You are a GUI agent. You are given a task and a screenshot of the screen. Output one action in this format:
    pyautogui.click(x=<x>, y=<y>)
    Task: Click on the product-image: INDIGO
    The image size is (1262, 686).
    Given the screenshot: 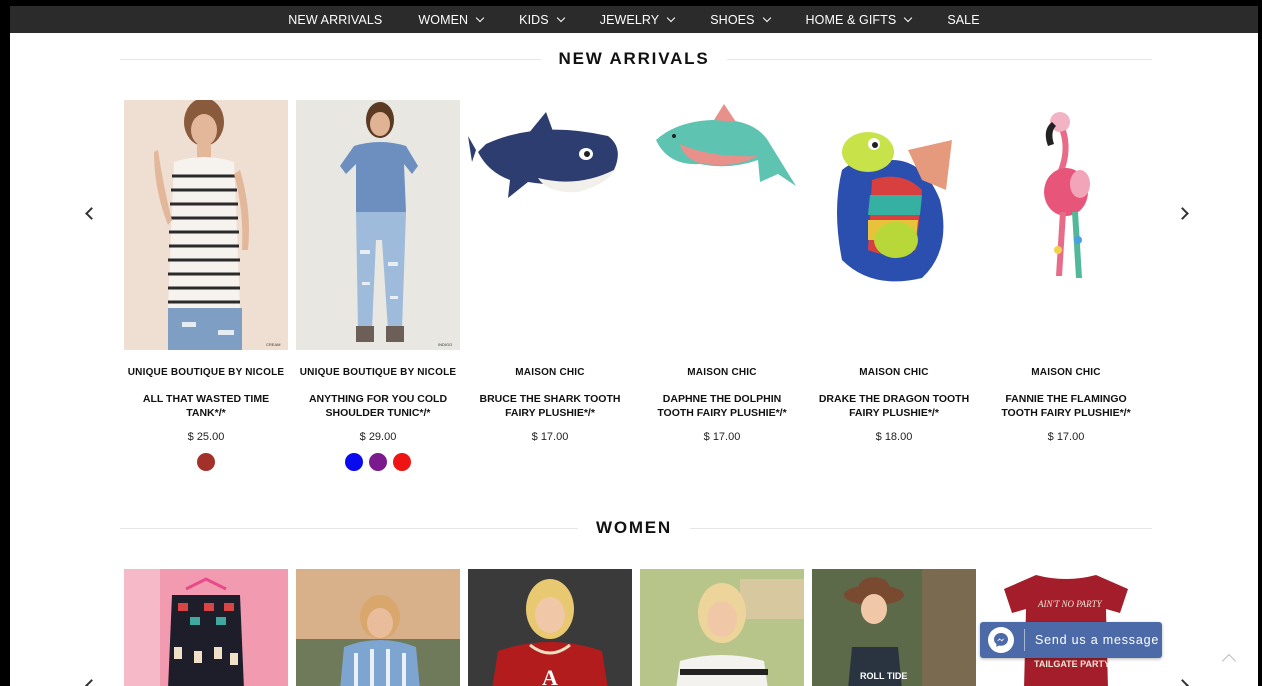 What is the action you would take?
    pyautogui.click(x=378, y=225)
    